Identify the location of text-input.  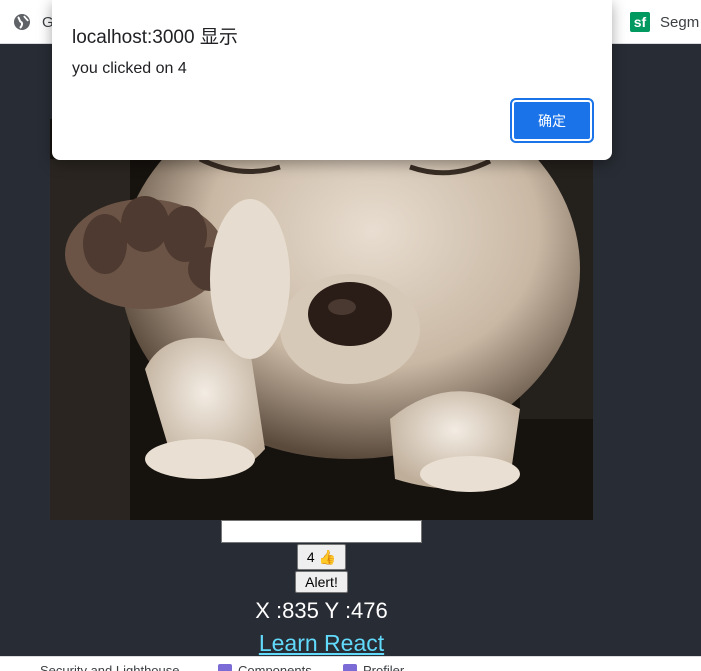
(321, 531).